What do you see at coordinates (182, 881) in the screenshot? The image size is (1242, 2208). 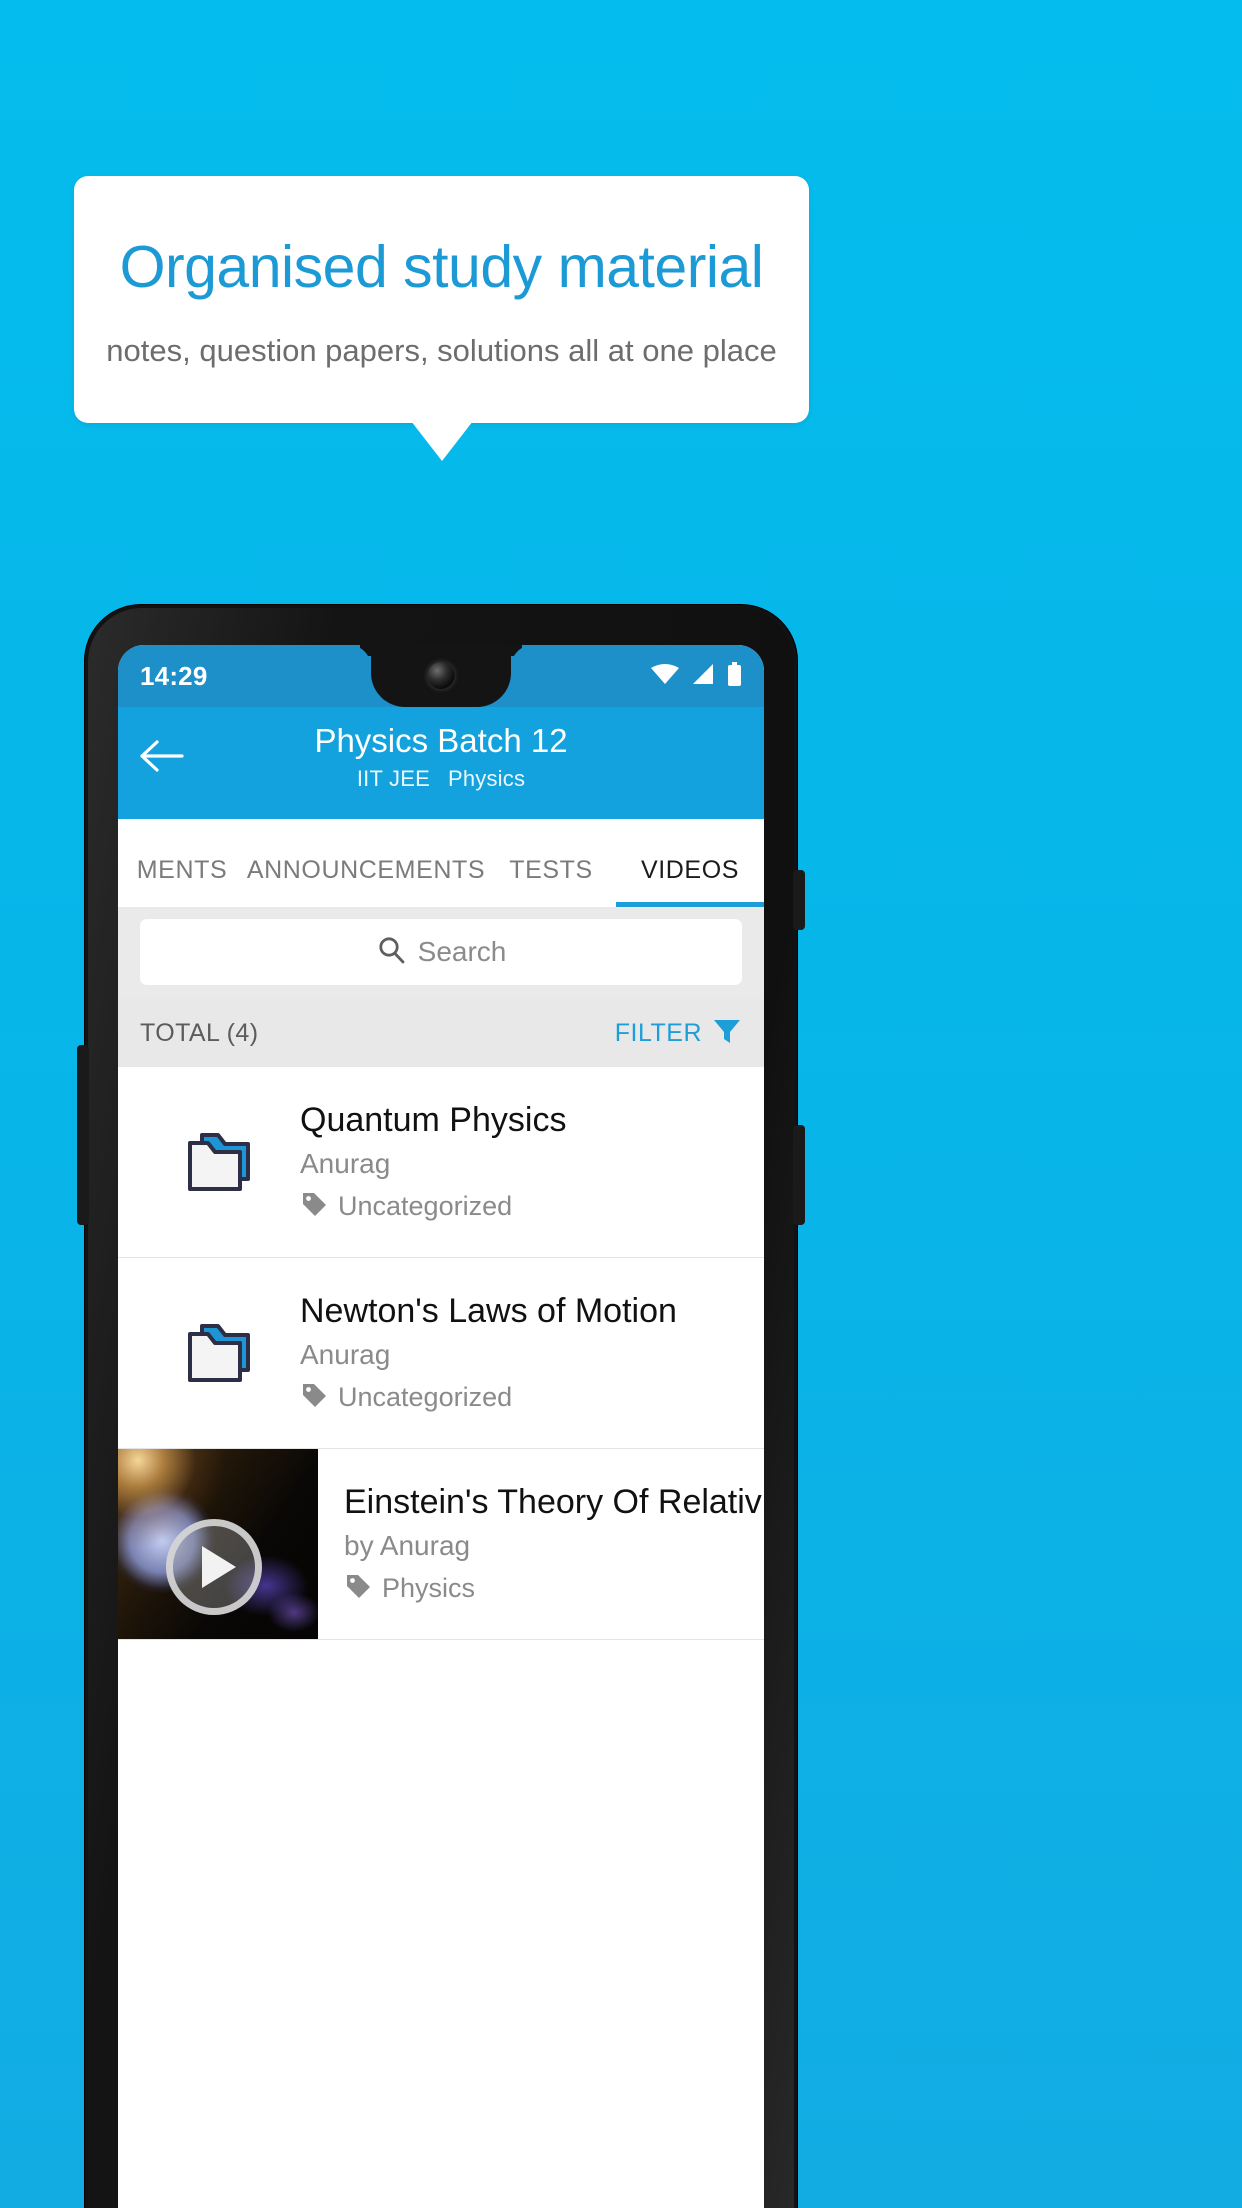 I see `tab-assignments: MENTS` at bounding box center [182, 881].